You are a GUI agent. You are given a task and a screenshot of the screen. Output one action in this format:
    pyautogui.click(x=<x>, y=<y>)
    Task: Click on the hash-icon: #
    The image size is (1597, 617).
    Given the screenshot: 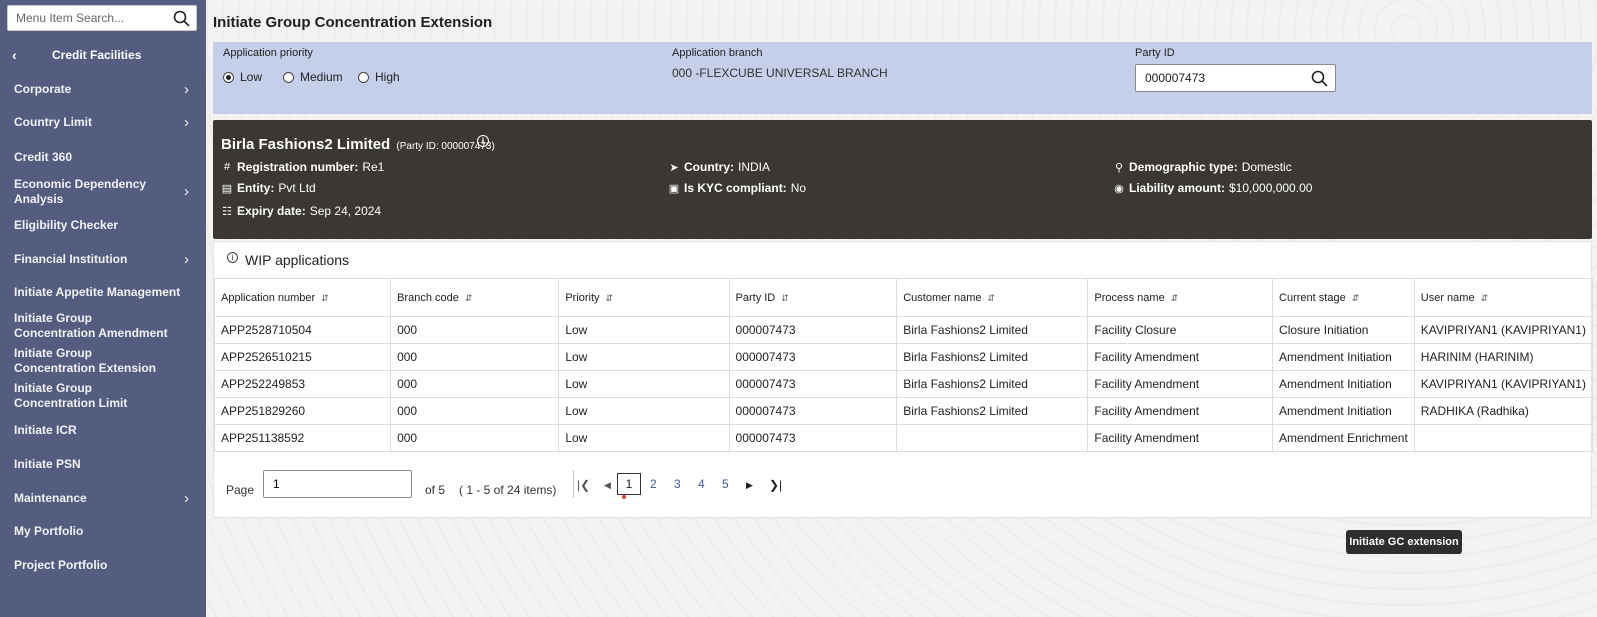 What is the action you would take?
    pyautogui.click(x=227, y=167)
    